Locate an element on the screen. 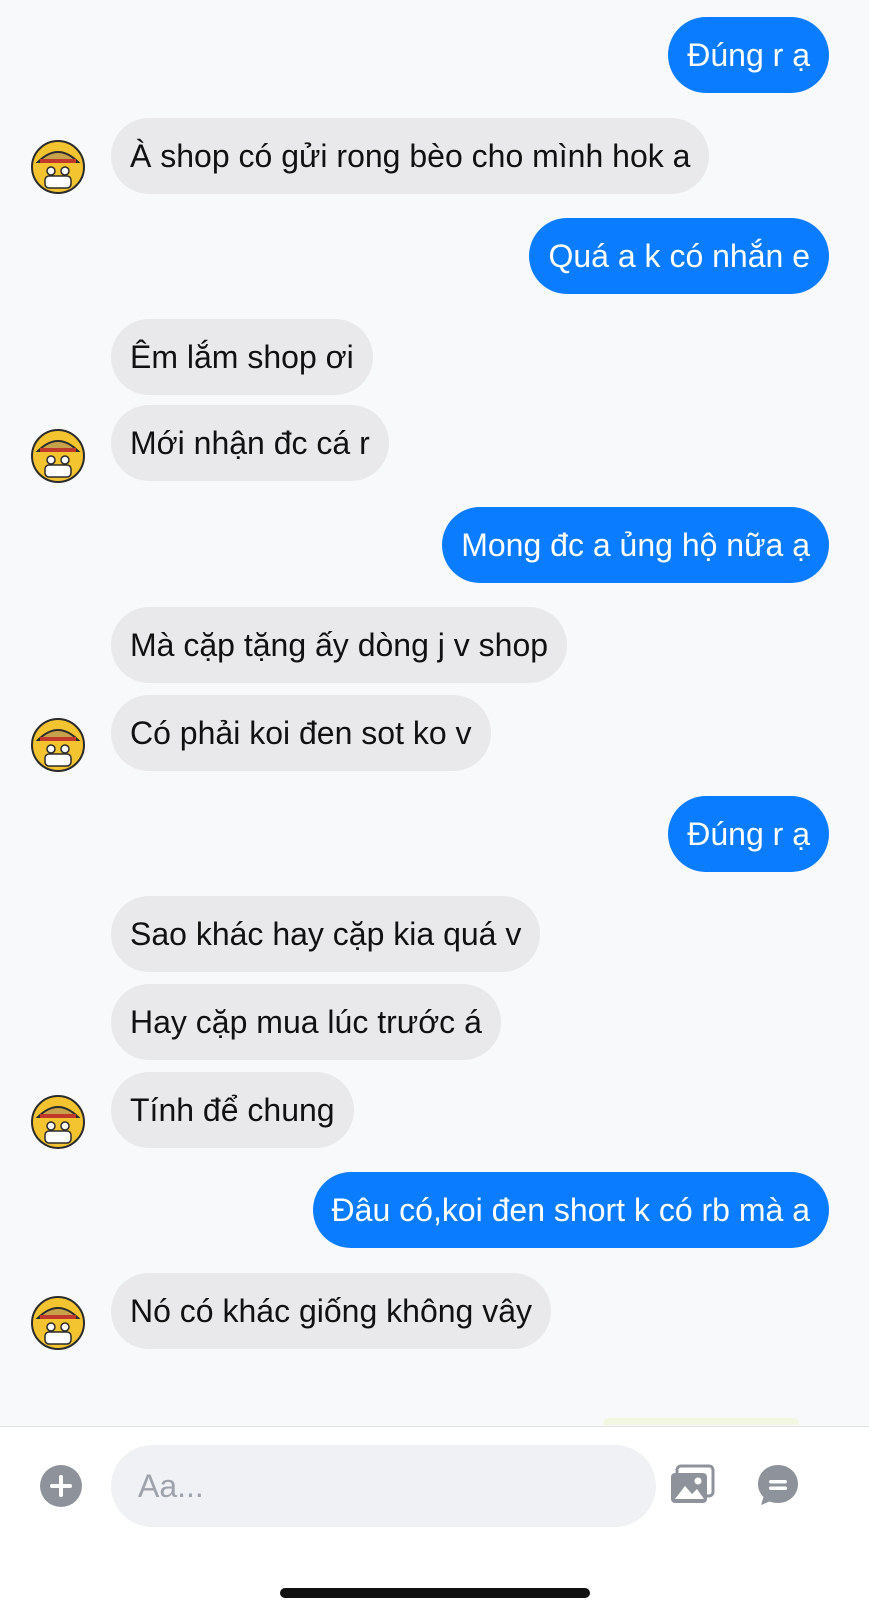 Image resolution: width=869 pixels, height=1621 pixels. message-text: Mới nhận đc cá r is located at coordinates (250, 443).